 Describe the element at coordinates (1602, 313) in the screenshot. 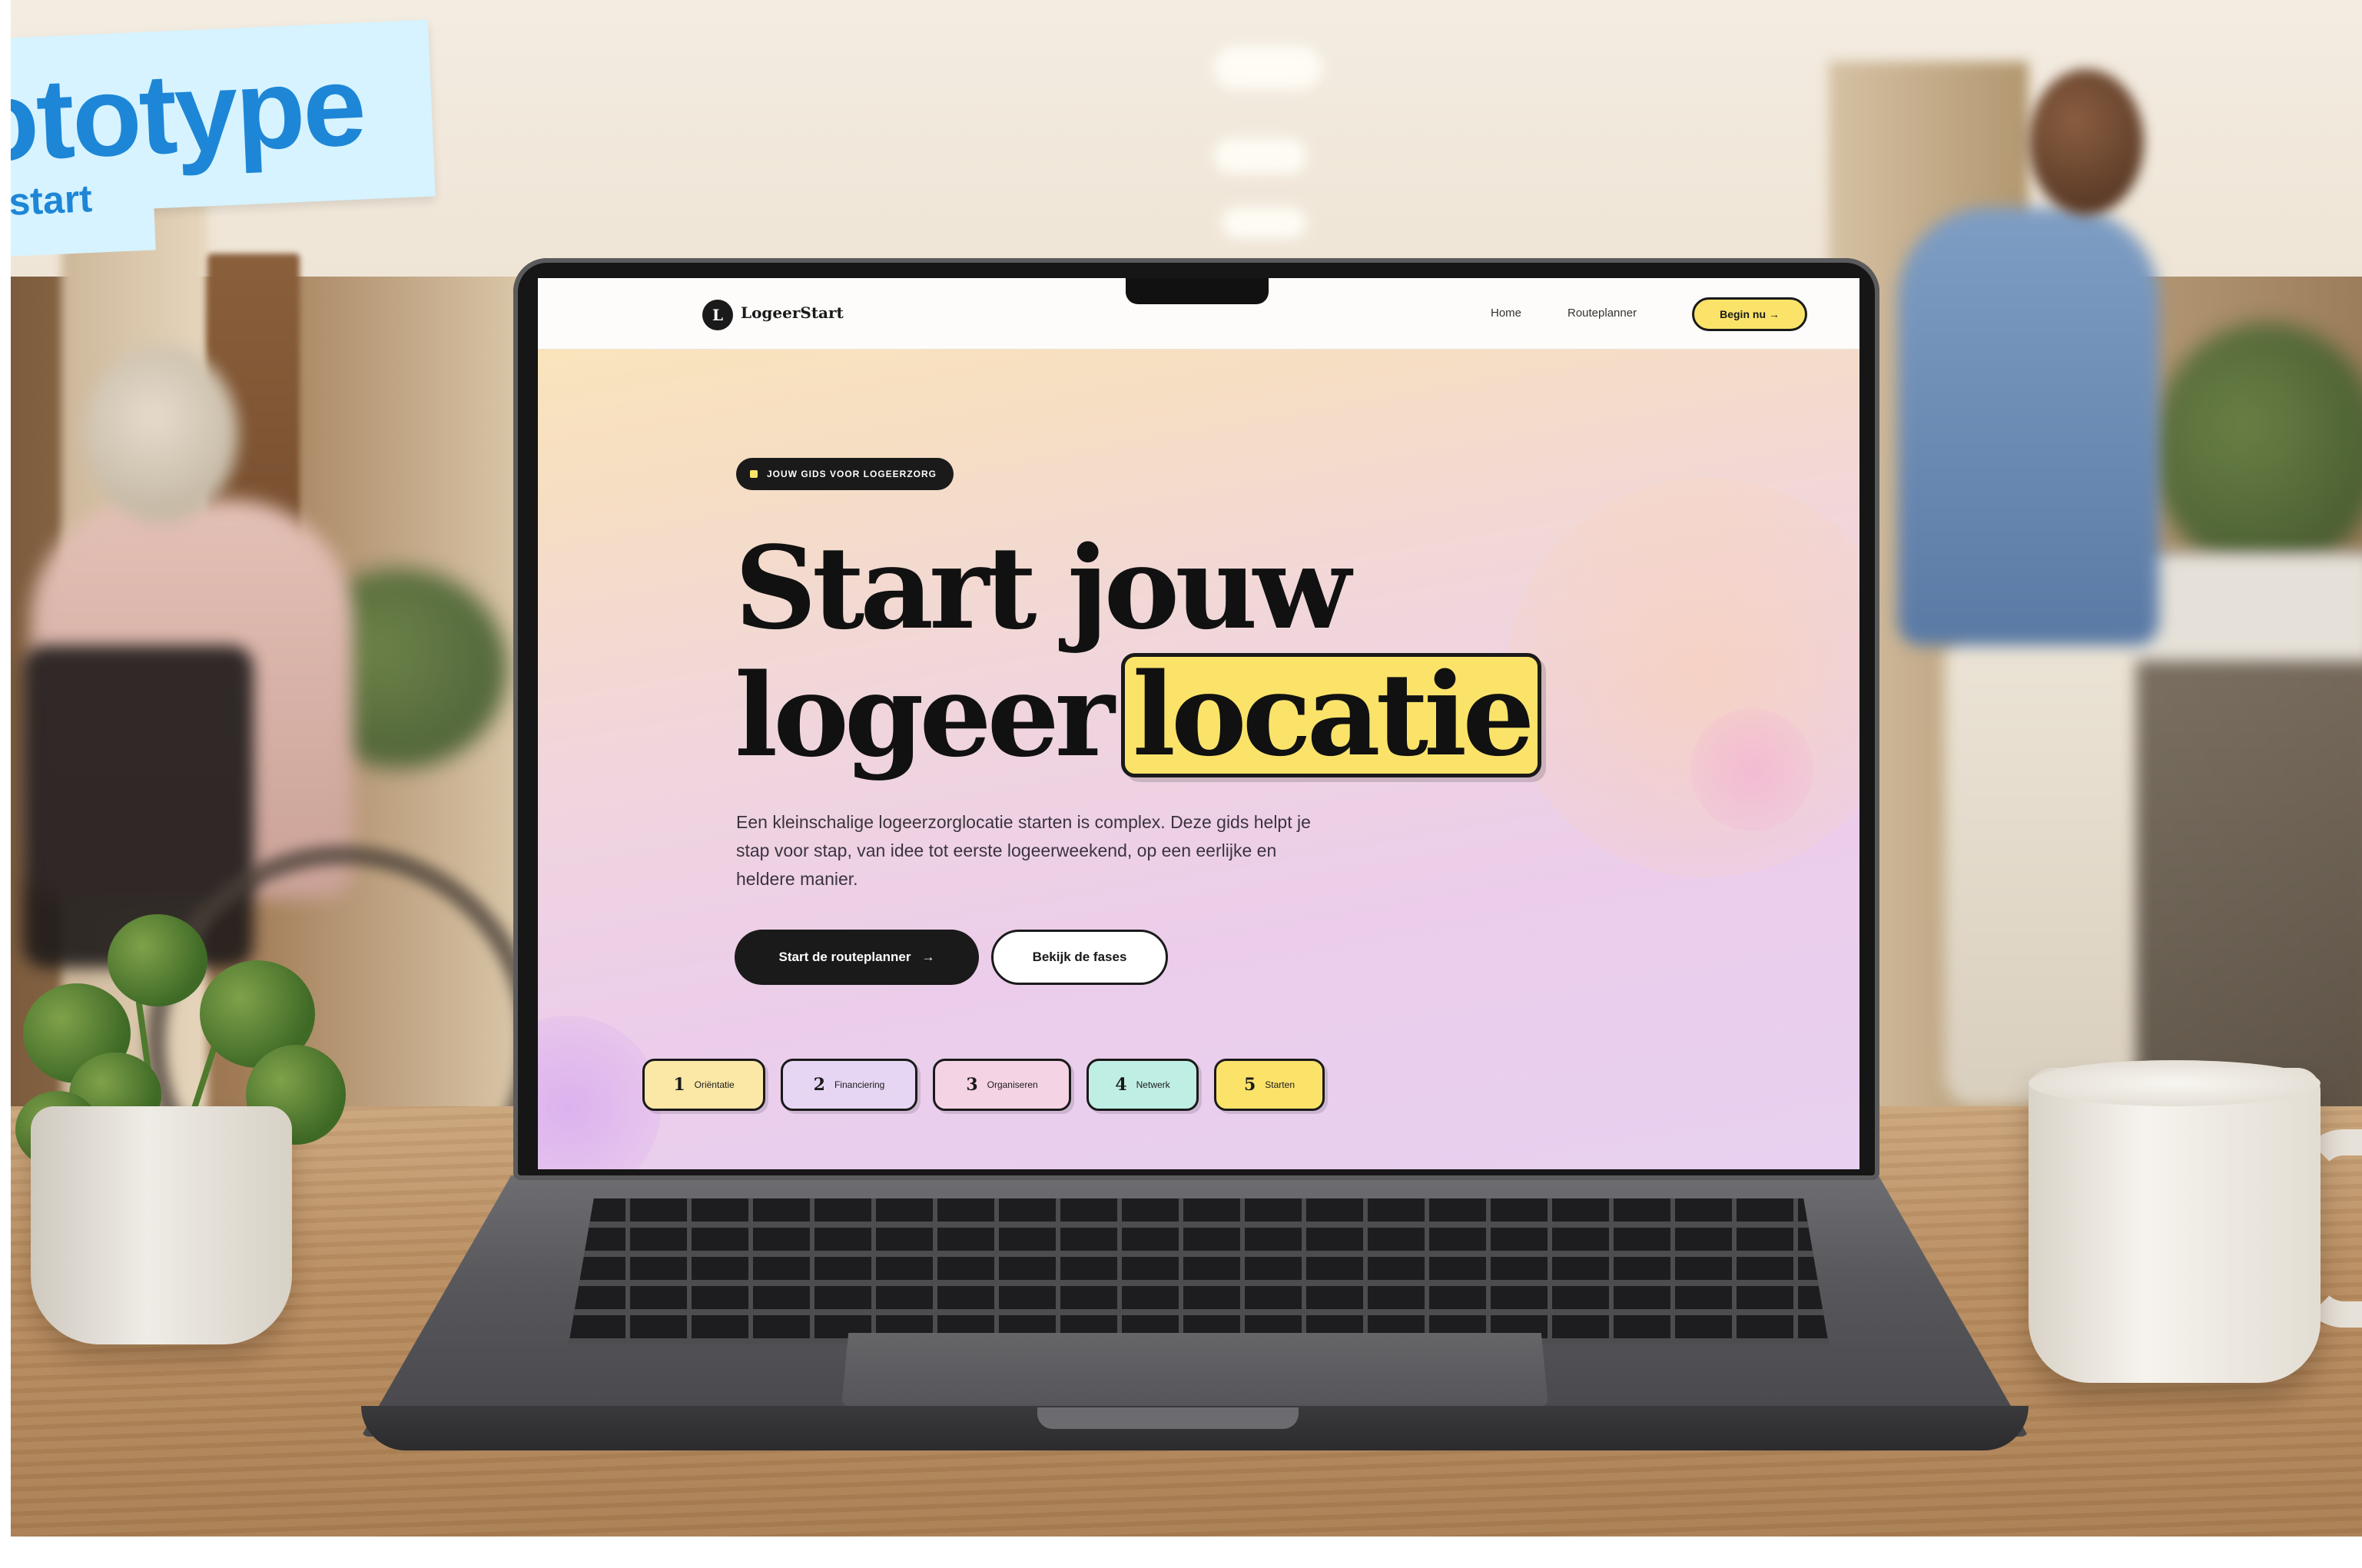

I see `nav-routeplanner-link: Routeplanner` at that location.